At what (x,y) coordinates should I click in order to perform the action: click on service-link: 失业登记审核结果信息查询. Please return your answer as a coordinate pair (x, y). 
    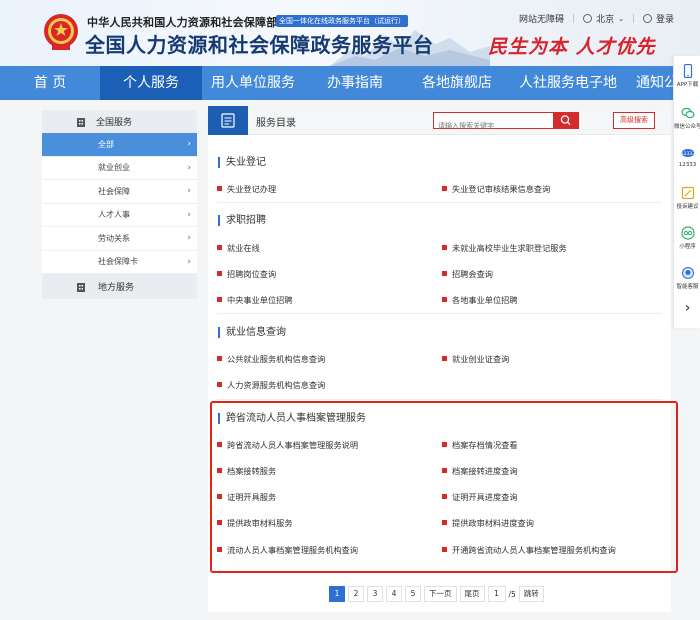
    Looking at the image, I should click on (496, 189).